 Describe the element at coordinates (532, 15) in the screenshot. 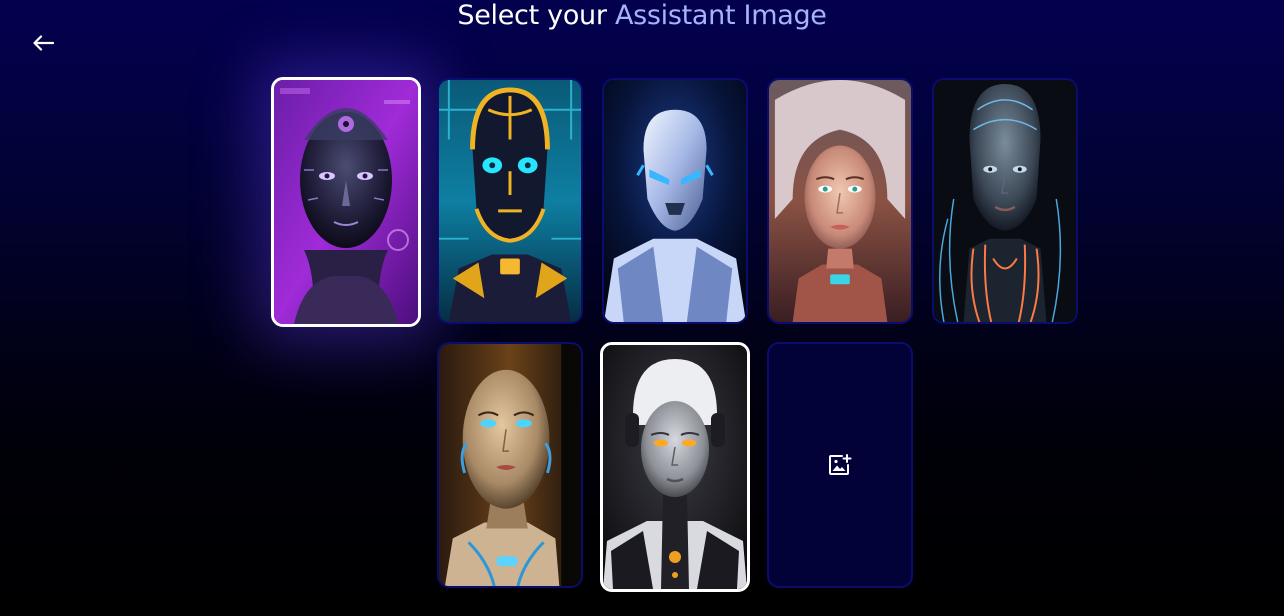

I see `title-prefix: Select your` at that location.